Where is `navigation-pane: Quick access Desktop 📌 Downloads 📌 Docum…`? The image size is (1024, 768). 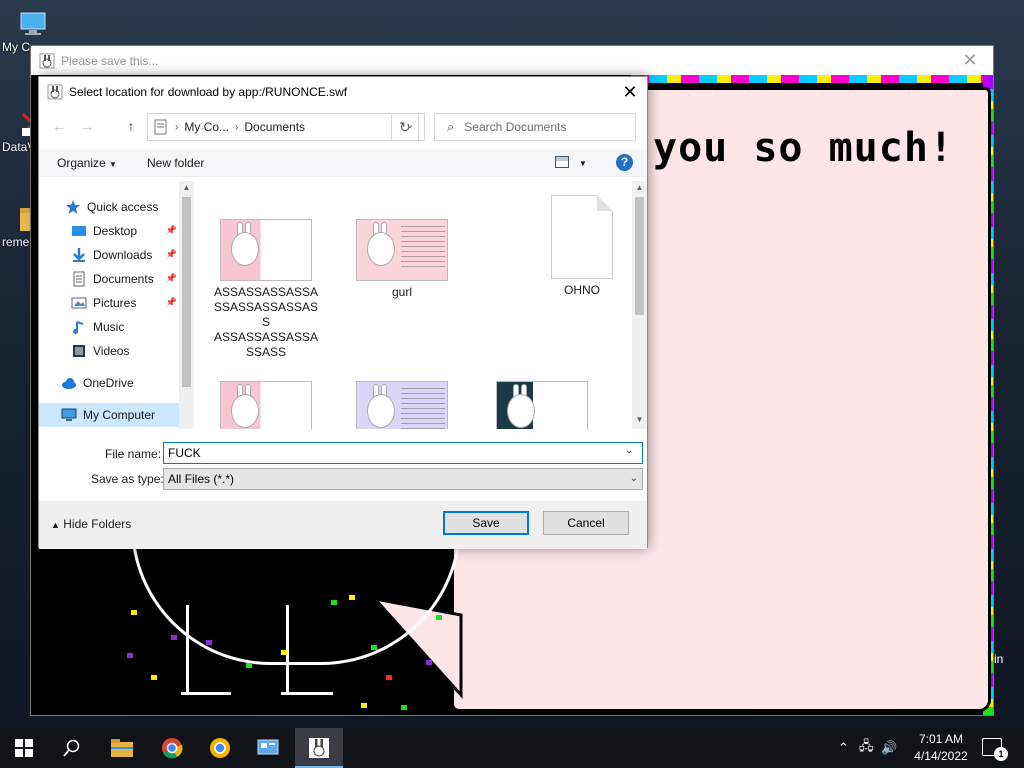 navigation-pane: Quick access Desktop 📌 Downloads 📌 Docum… is located at coordinates (117, 305).